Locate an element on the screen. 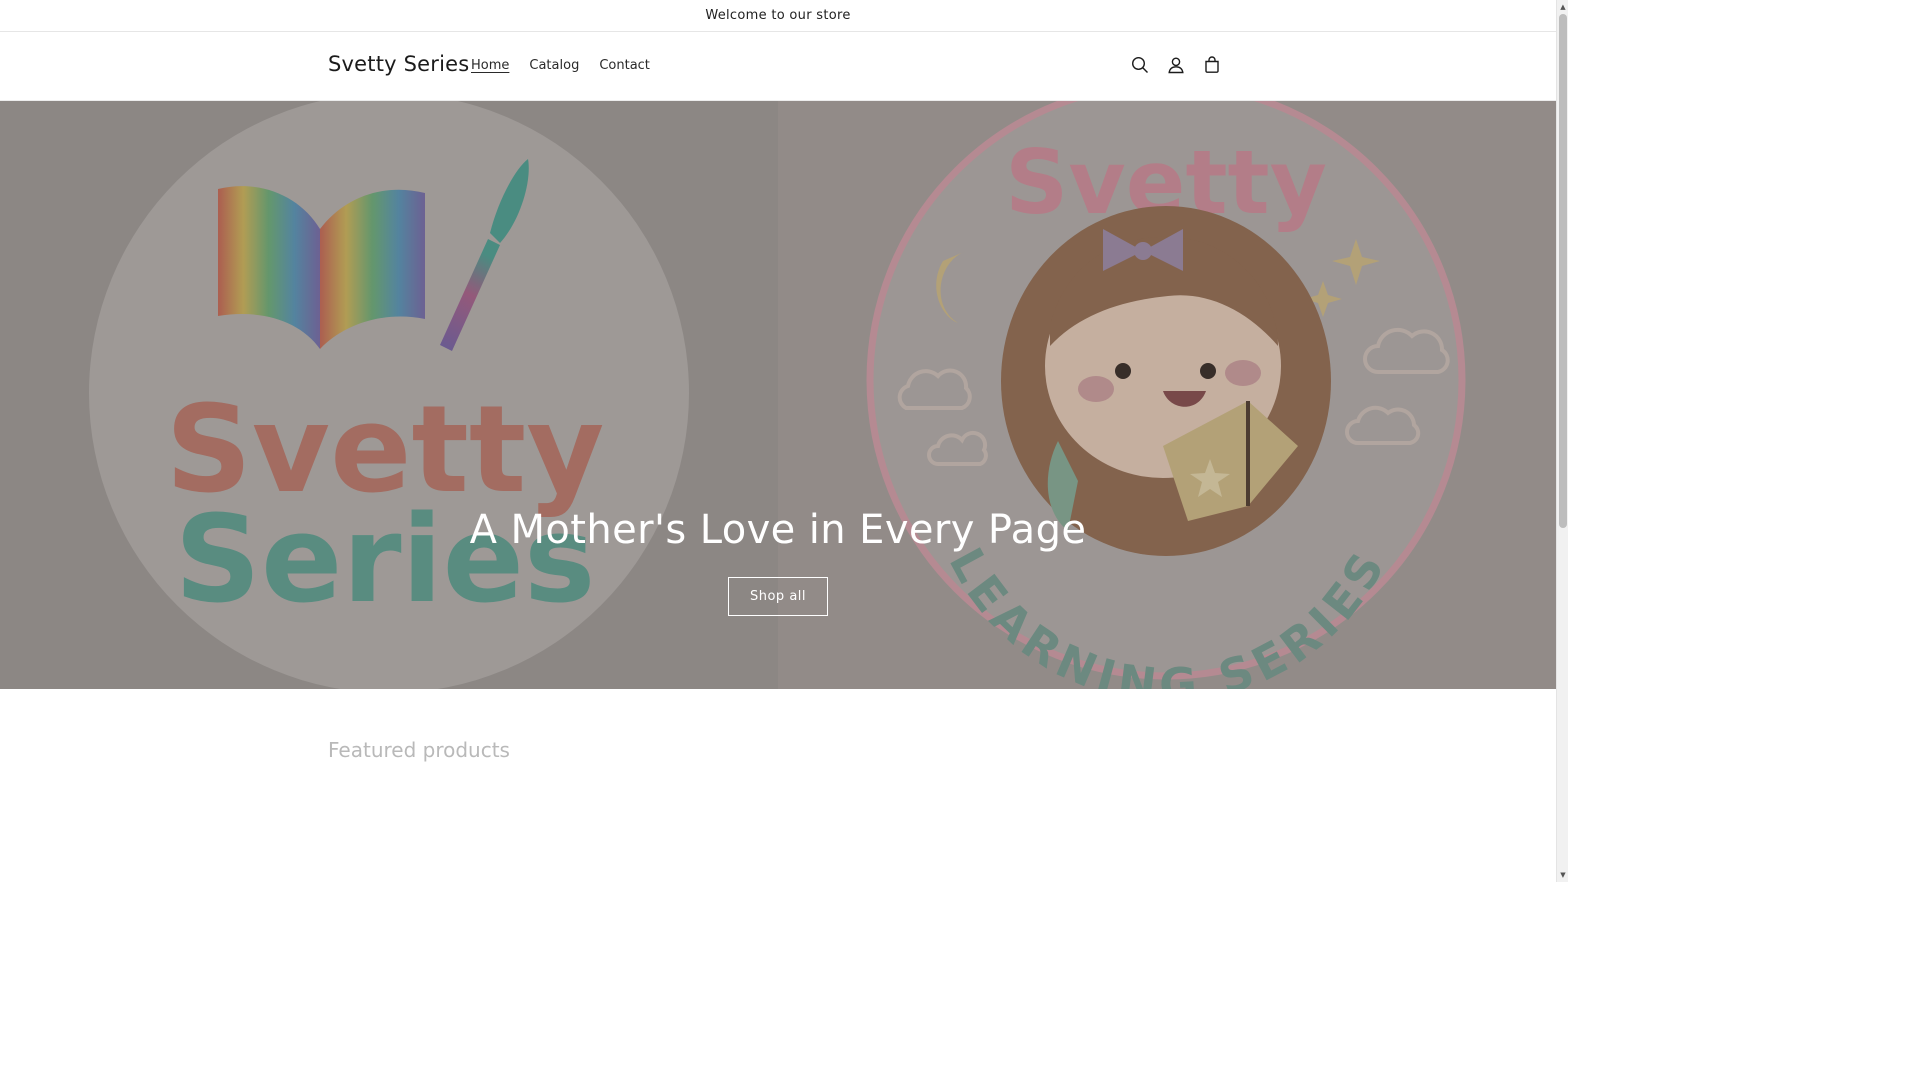 This screenshot has width=1920, height=1080. cart-button is located at coordinates (1212, 65).